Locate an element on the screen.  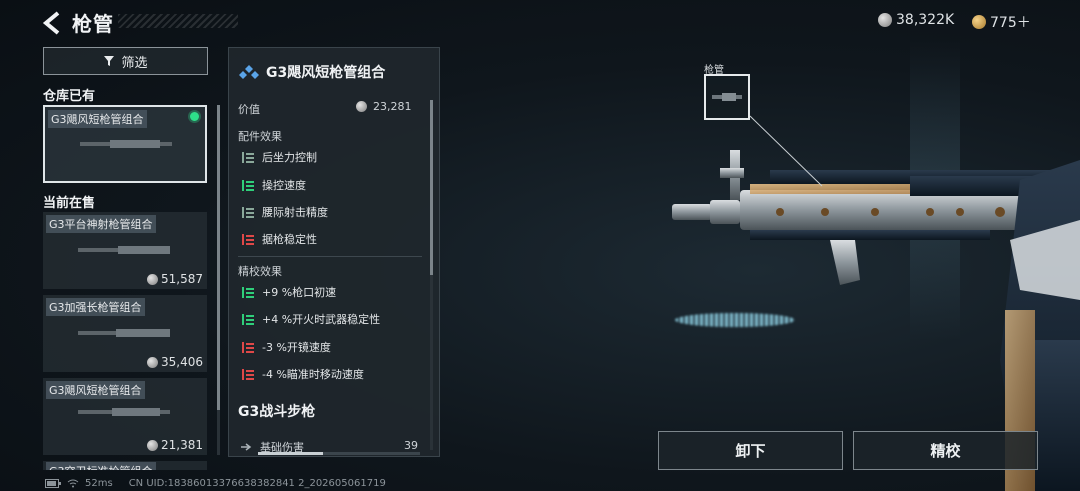
back-arrow-icon is located at coordinates (53, 23).